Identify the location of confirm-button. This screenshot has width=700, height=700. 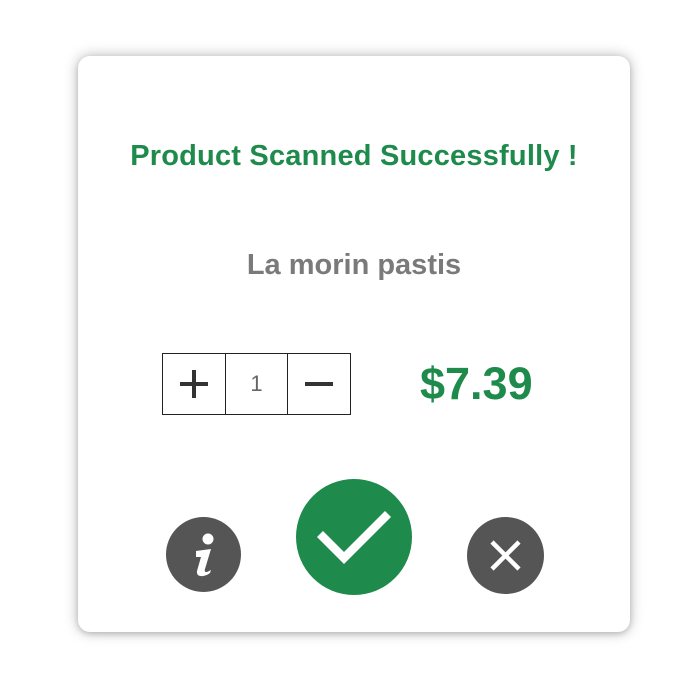
(354, 537).